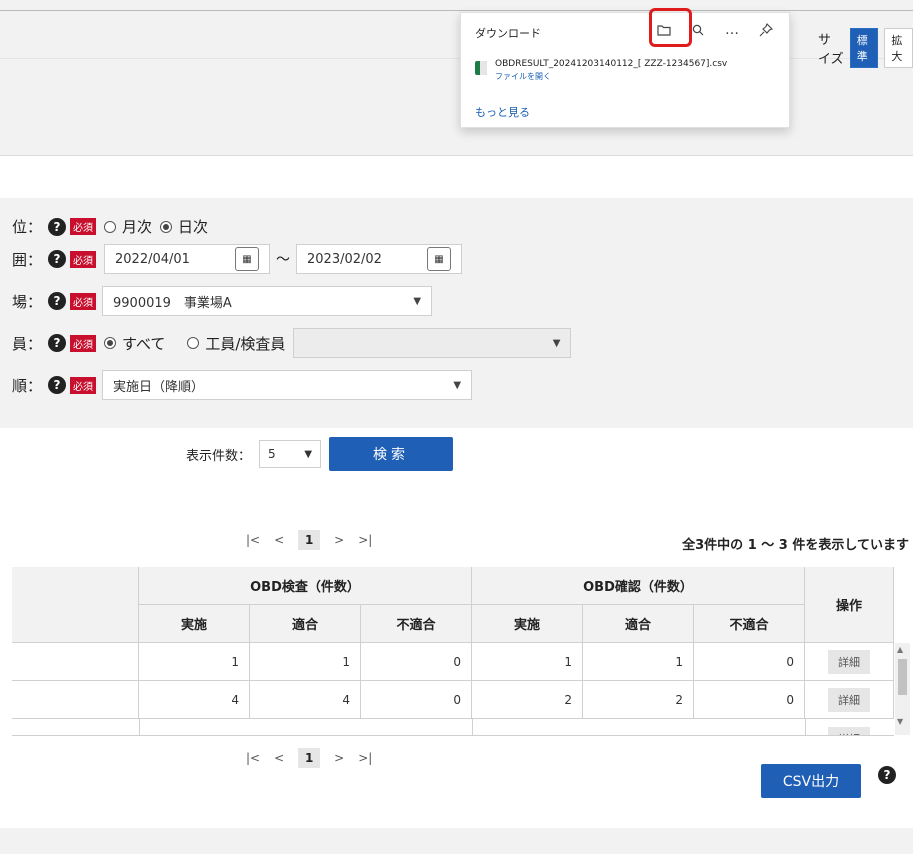  I want to click on page-size-label: 表示件数：, so click(219, 456).